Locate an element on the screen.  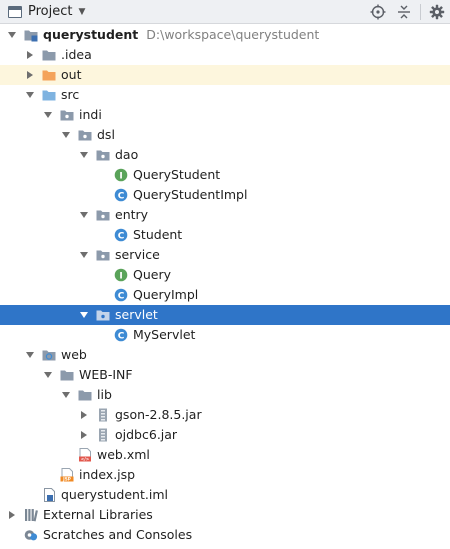
tree-node-label: out is located at coordinates (71, 75).